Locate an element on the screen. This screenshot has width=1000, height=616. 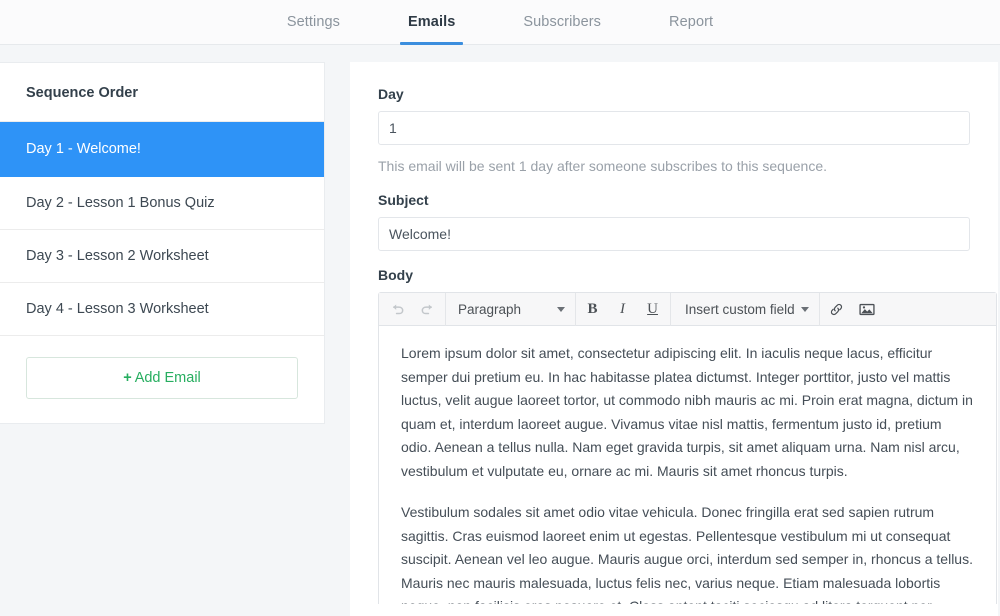
tab-report-label: Report is located at coordinates (691, 22).